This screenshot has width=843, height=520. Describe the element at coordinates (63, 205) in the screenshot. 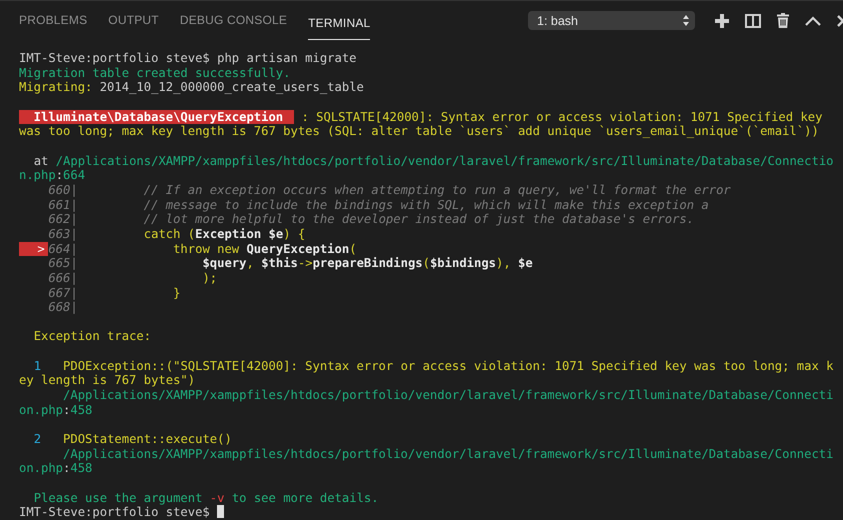

I see `line-number: 661|` at that location.